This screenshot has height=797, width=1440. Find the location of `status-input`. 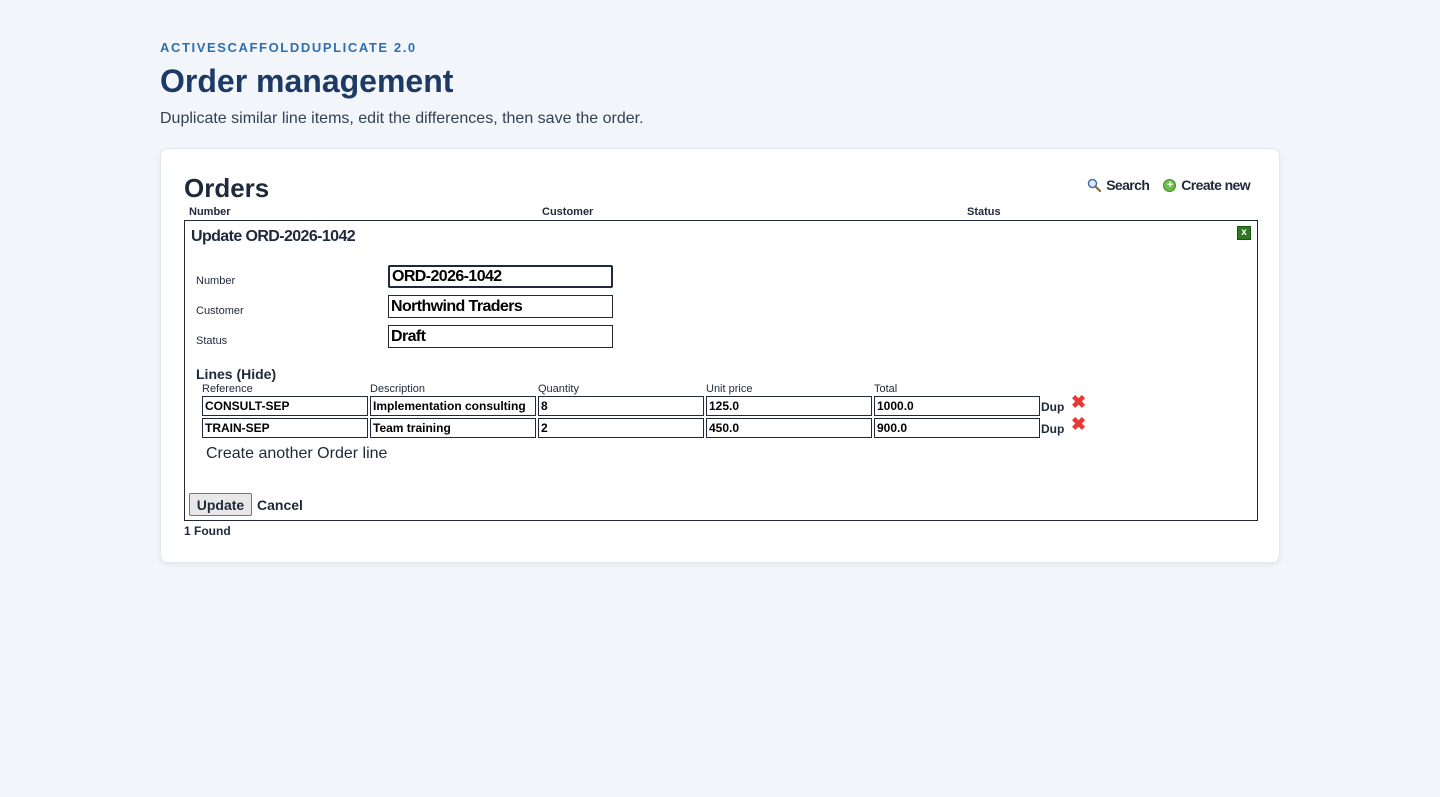

status-input is located at coordinates (500, 336).